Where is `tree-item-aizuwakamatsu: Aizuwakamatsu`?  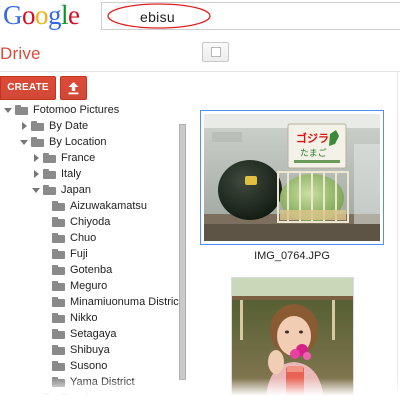
tree-item-aizuwakamatsu: Aizuwakamatsu is located at coordinates (99, 206).